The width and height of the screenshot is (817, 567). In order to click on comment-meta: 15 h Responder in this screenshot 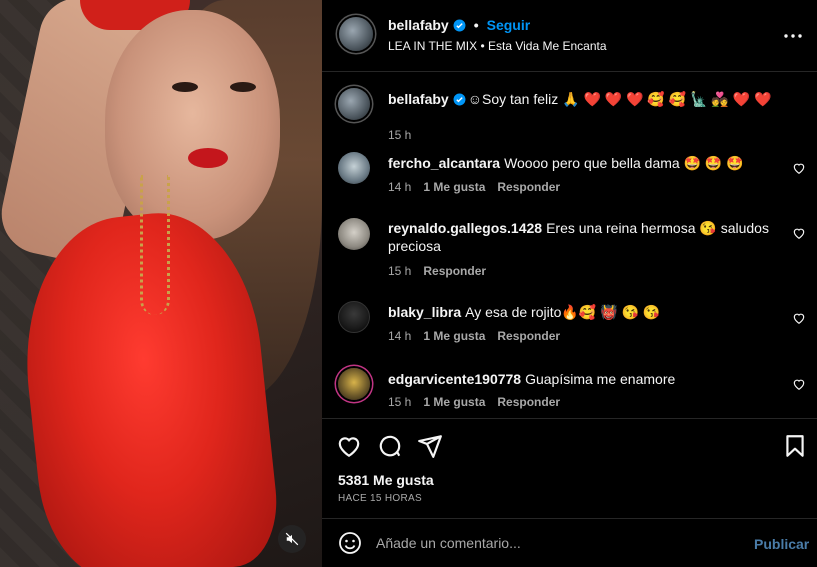, I will do `click(437, 271)`.